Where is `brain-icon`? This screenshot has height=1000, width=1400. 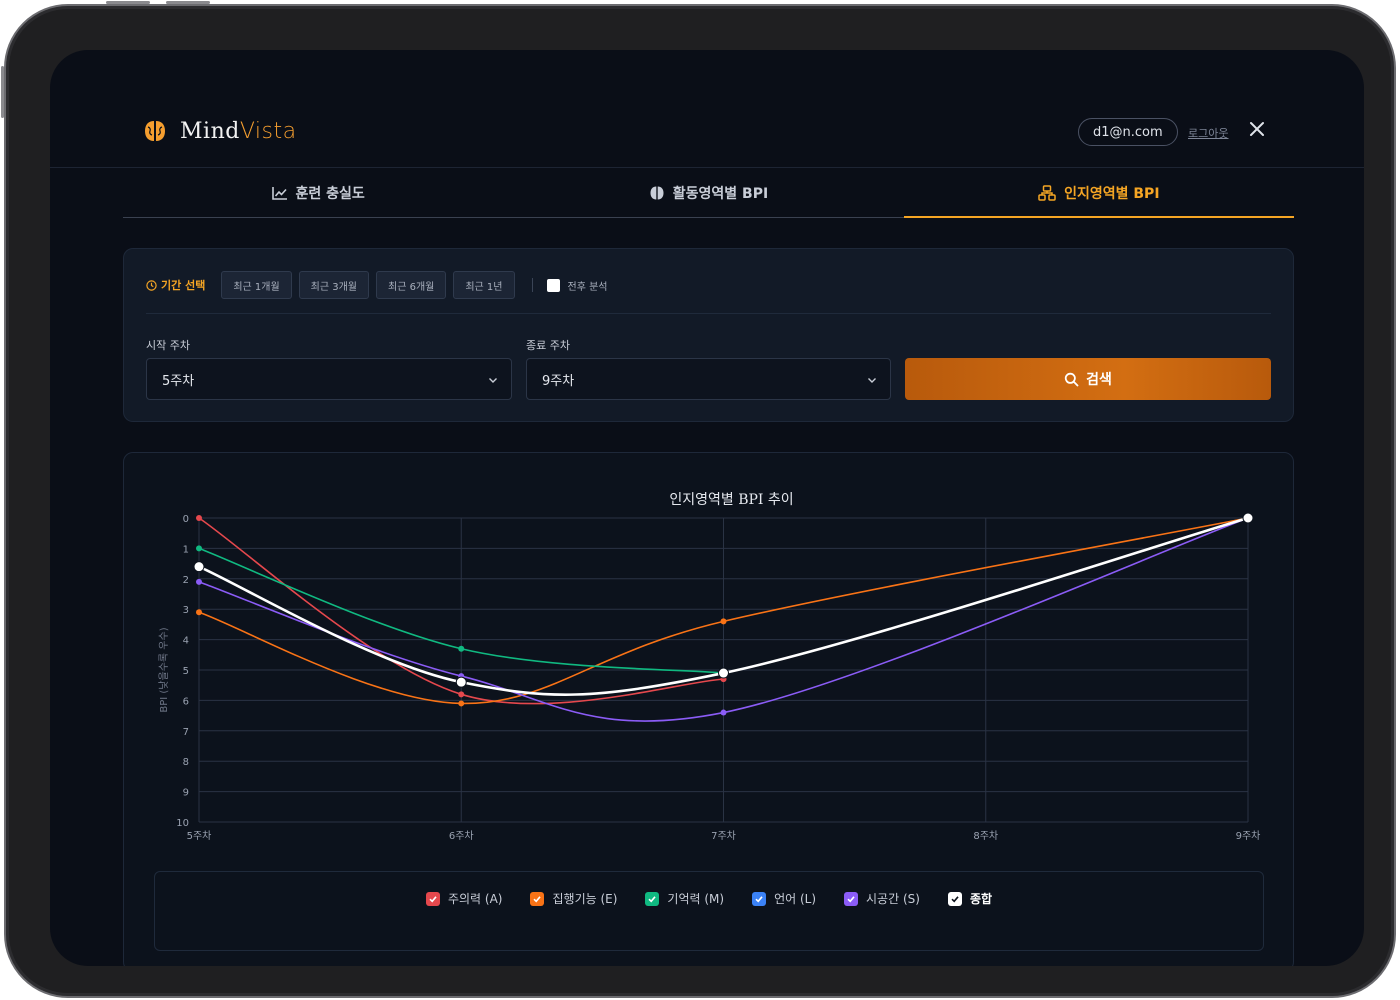
brain-icon is located at coordinates (657, 192).